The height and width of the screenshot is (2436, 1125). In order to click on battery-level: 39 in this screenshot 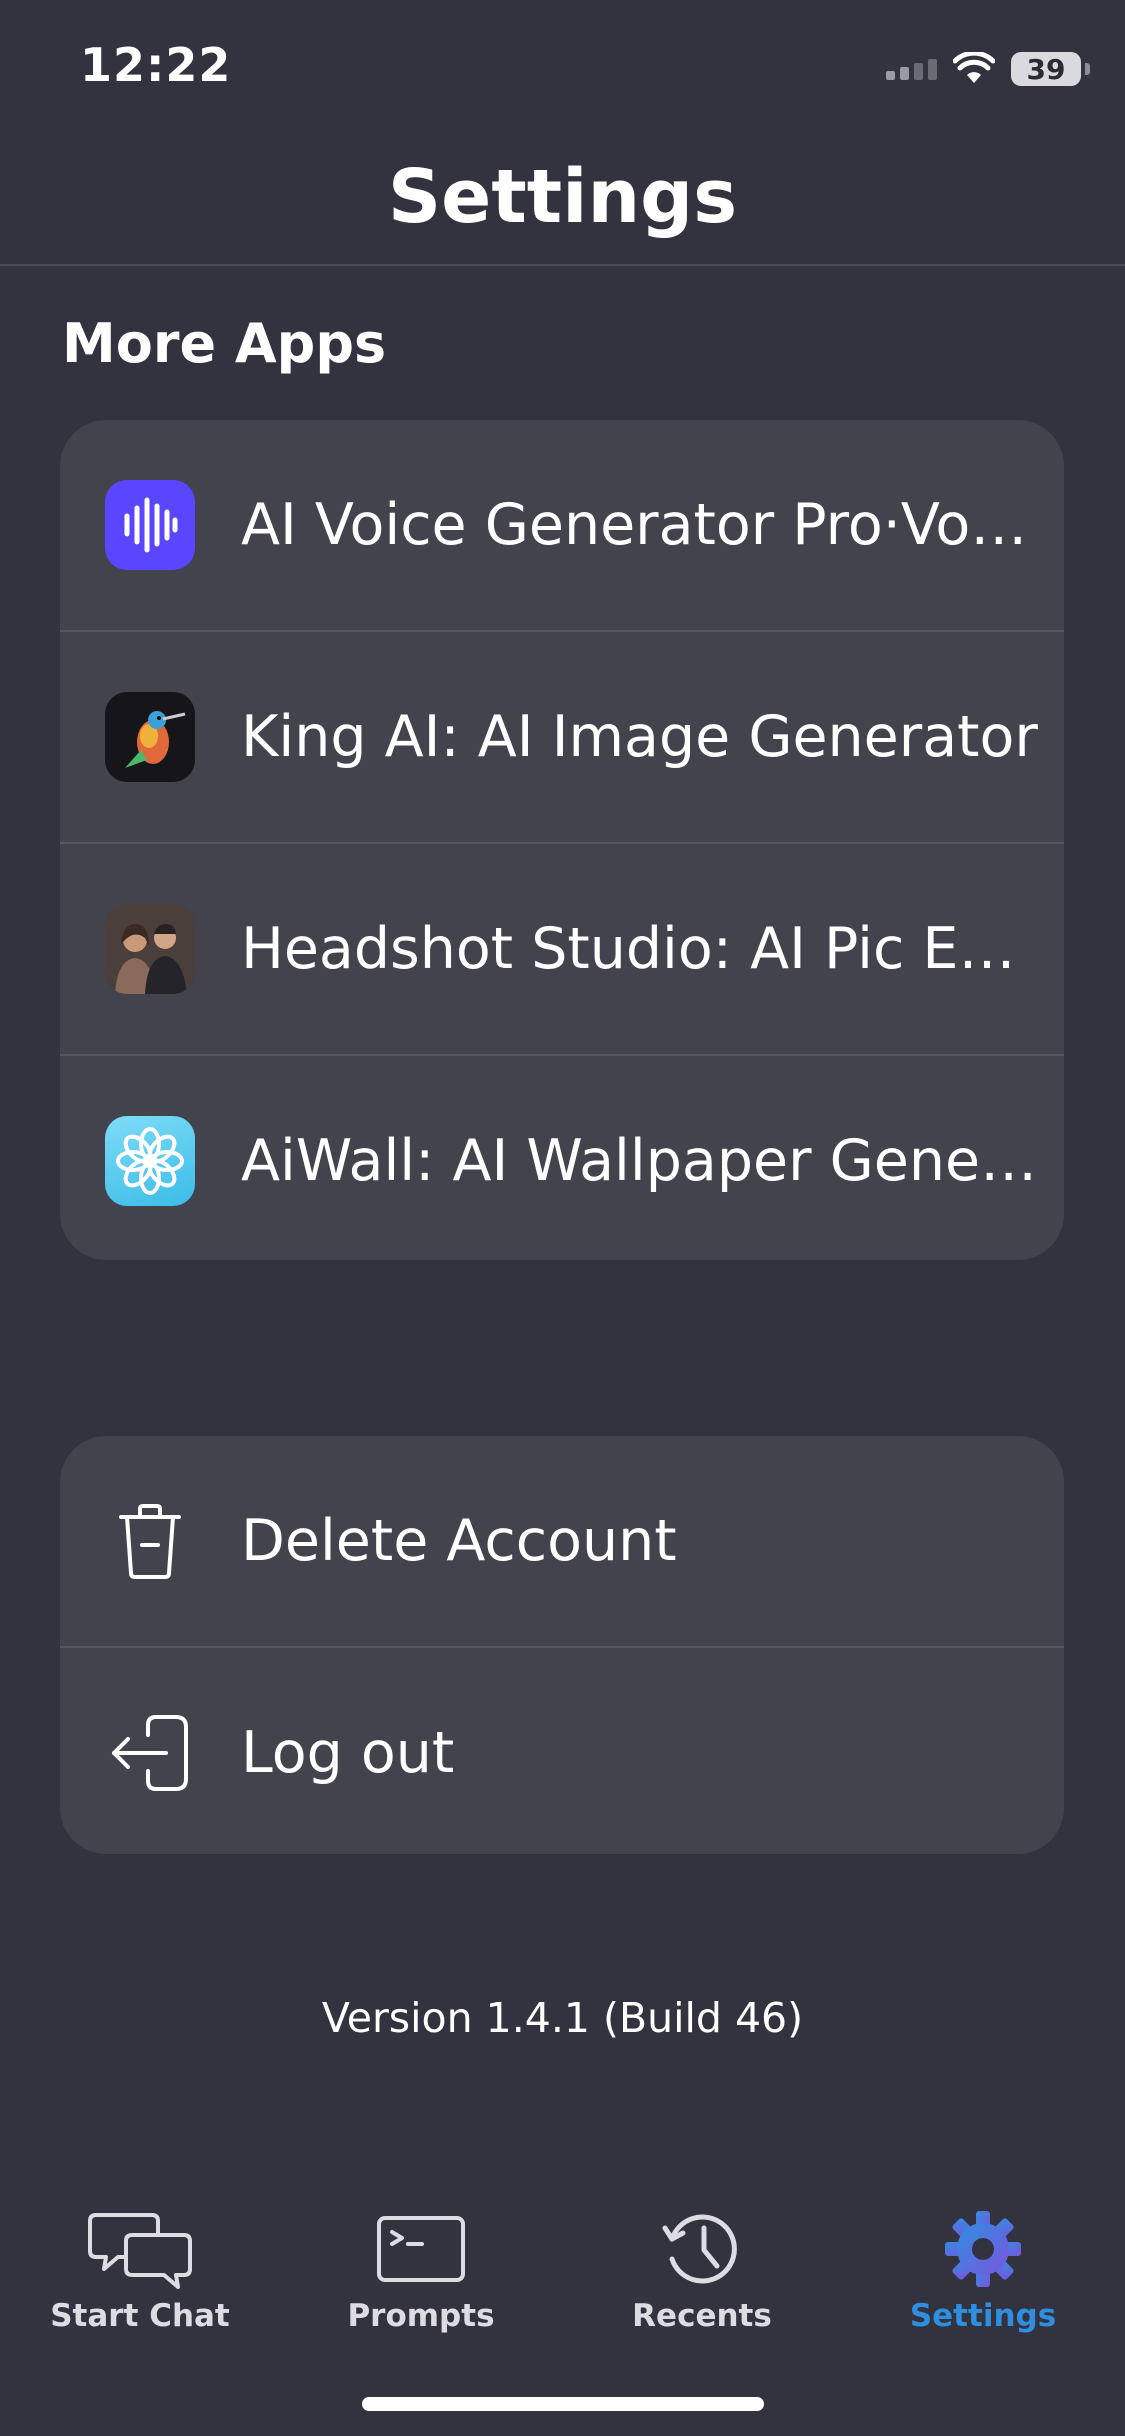, I will do `click(1046, 69)`.